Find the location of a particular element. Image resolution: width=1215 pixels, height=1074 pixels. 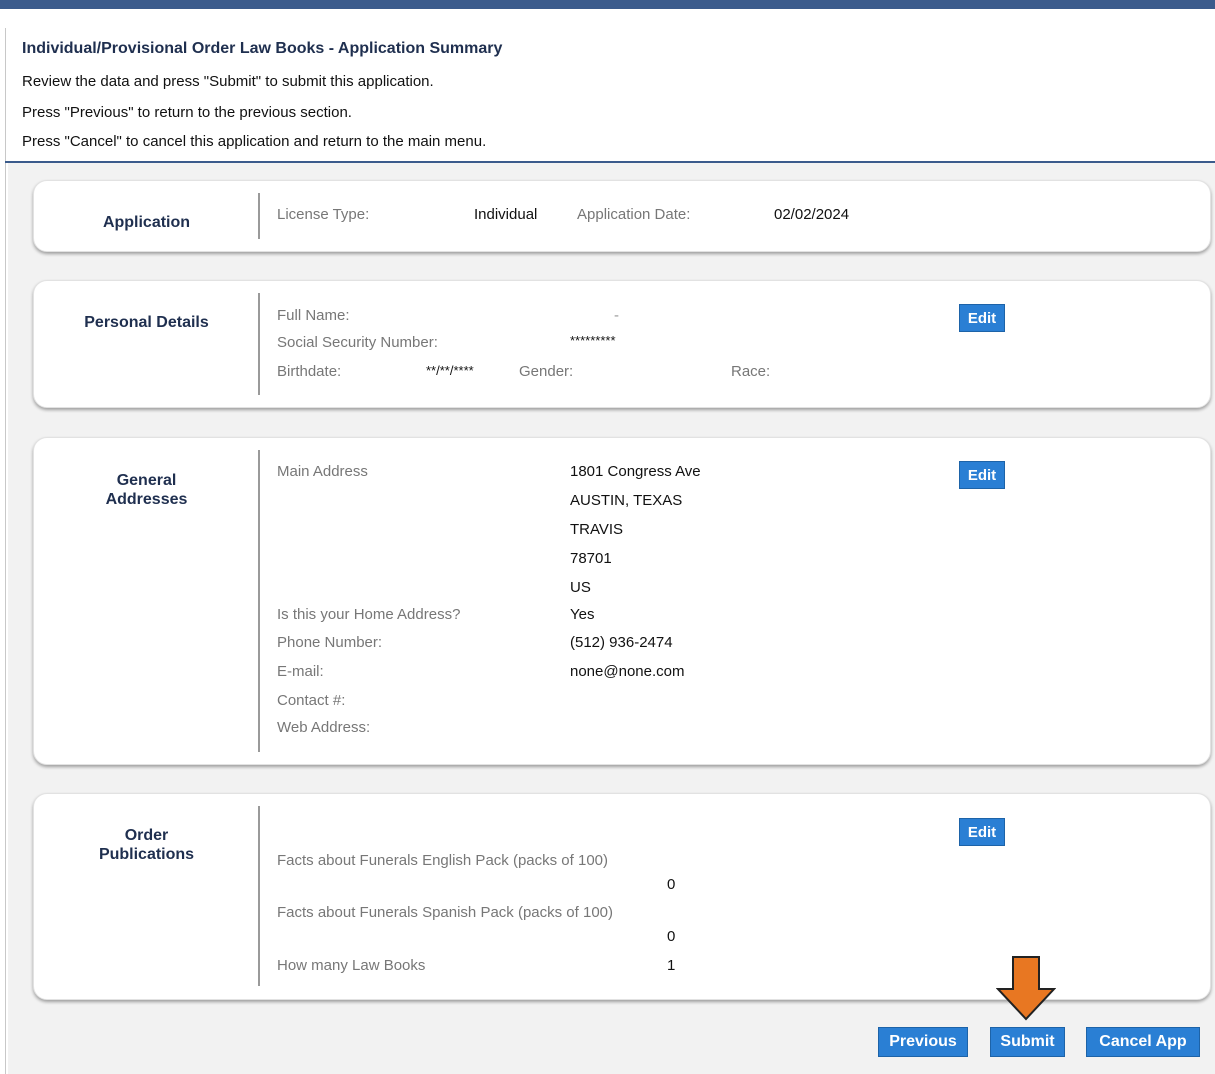

ssn-value: ********* is located at coordinates (593, 340).